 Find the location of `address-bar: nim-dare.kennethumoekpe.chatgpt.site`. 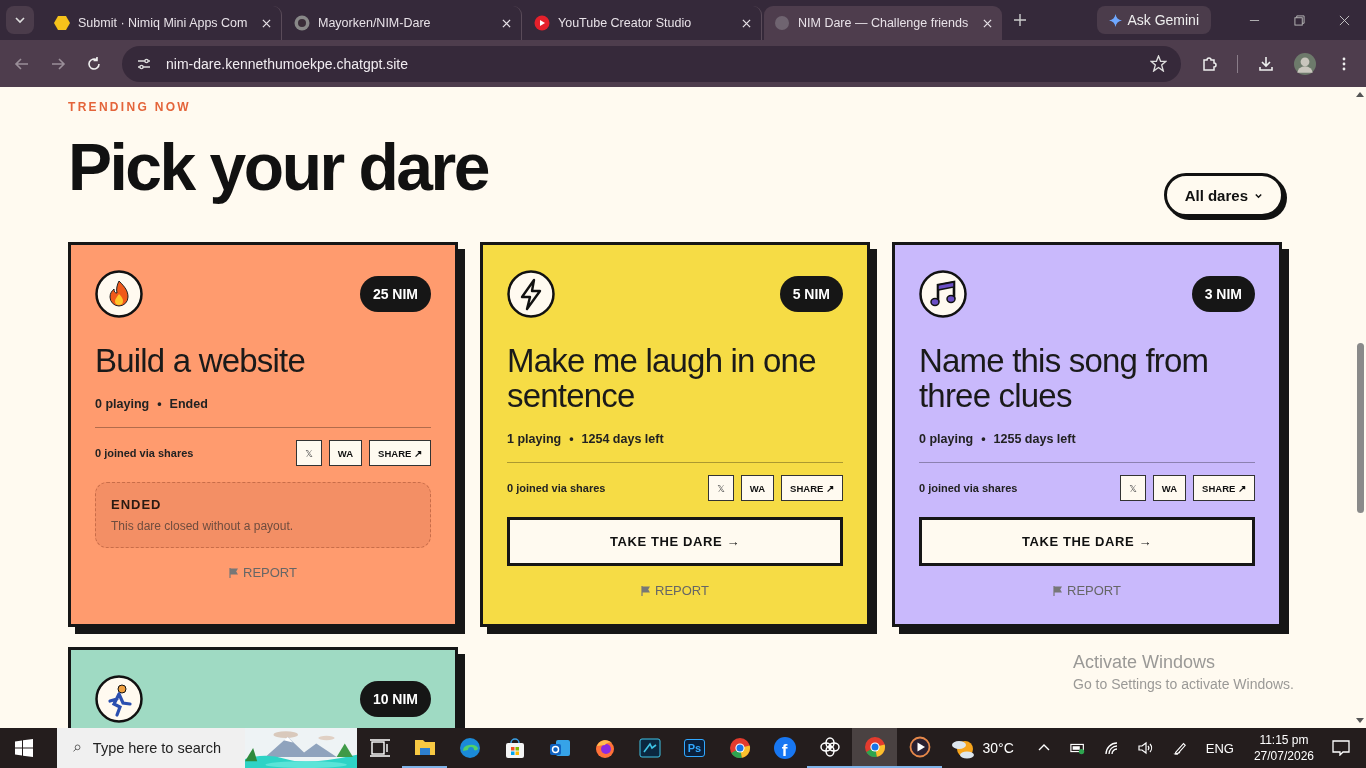

address-bar: nim-dare.kennethumoekpe.chatgpt.site is located at coordinates (651, 63).